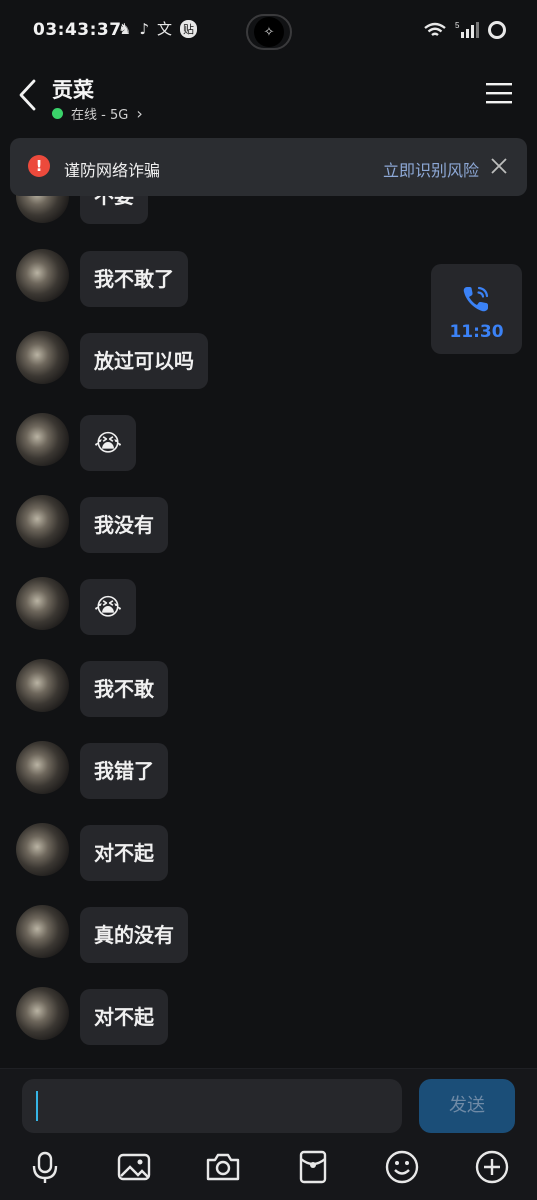 The height and width of the screenshot is (1200, 537). Describe the element at coordinates (124, 525) in the screenshot. I see `message-bubble: 我没有` at that location.